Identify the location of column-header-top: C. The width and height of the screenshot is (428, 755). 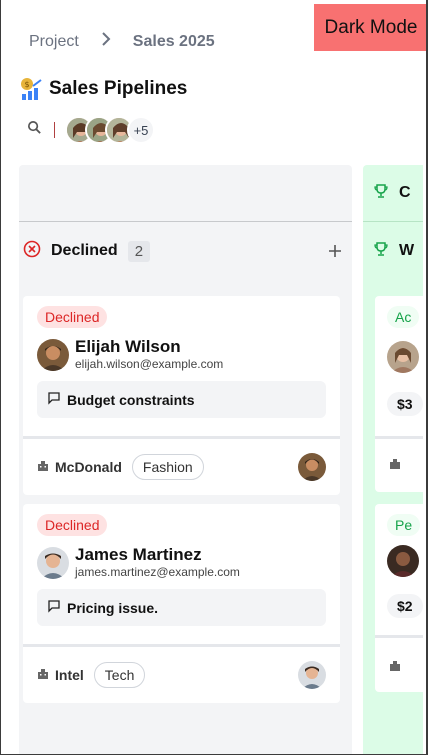
(393, 193).